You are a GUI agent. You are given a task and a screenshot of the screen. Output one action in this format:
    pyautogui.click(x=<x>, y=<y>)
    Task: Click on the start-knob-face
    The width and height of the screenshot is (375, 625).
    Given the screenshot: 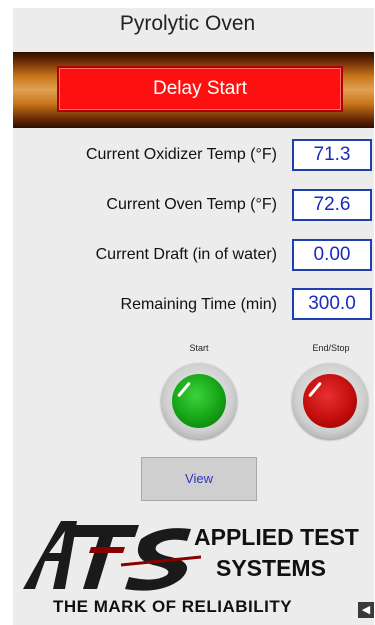 What is the action you would take?
    pyautogui.click(x=199, y=401)
    